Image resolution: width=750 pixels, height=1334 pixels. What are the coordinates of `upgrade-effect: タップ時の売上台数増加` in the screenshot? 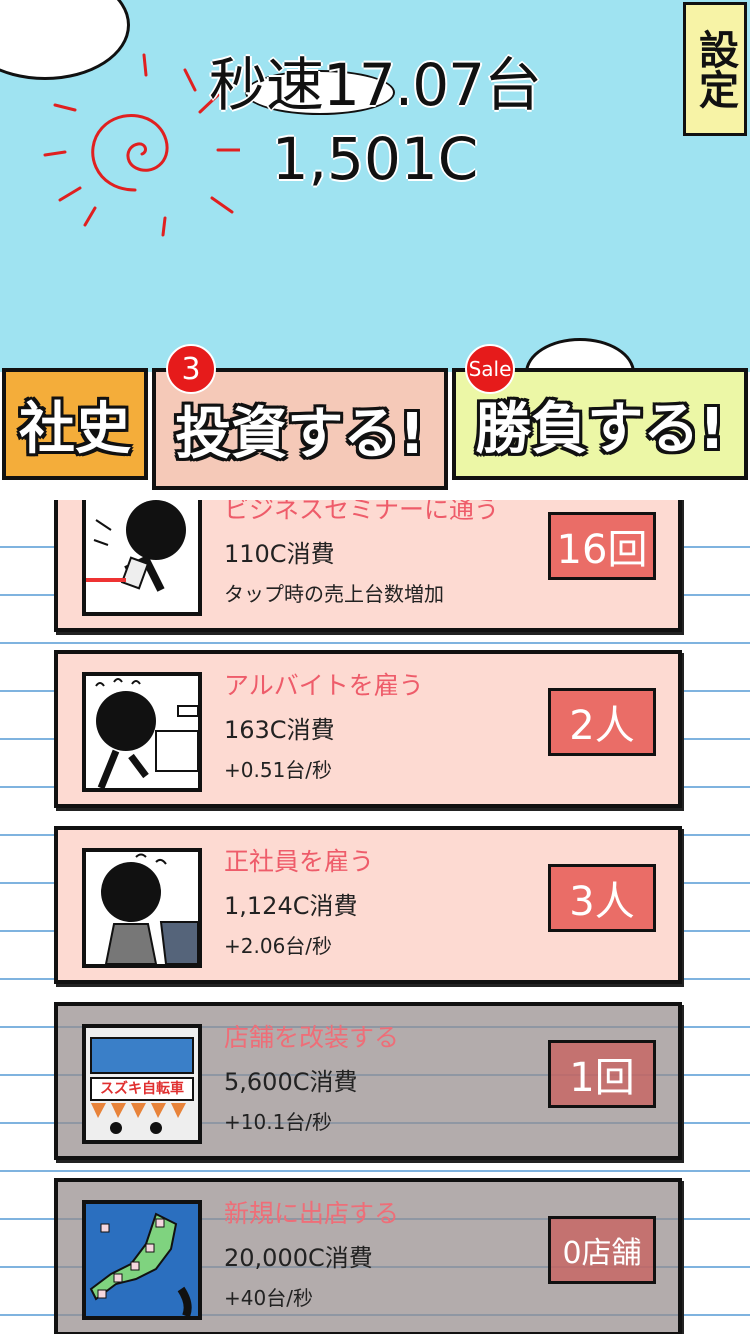 It's located at (334, 594).